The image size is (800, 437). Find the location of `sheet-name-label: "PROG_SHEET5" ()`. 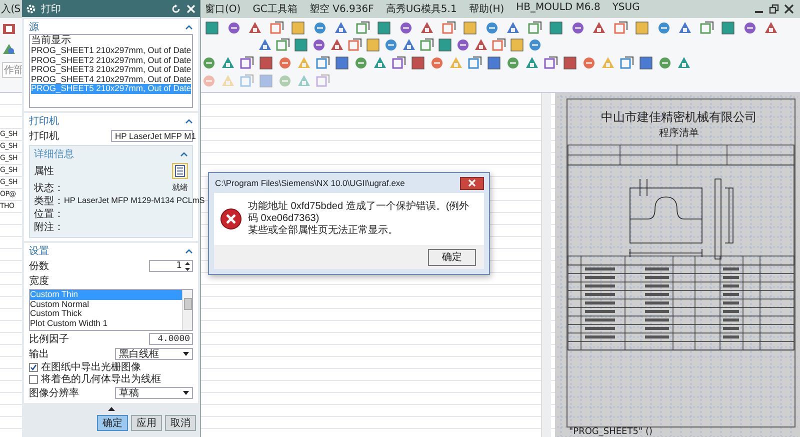

sheet-name-label: "PROG_SHEET5" () is located at coordinates (610, 432).